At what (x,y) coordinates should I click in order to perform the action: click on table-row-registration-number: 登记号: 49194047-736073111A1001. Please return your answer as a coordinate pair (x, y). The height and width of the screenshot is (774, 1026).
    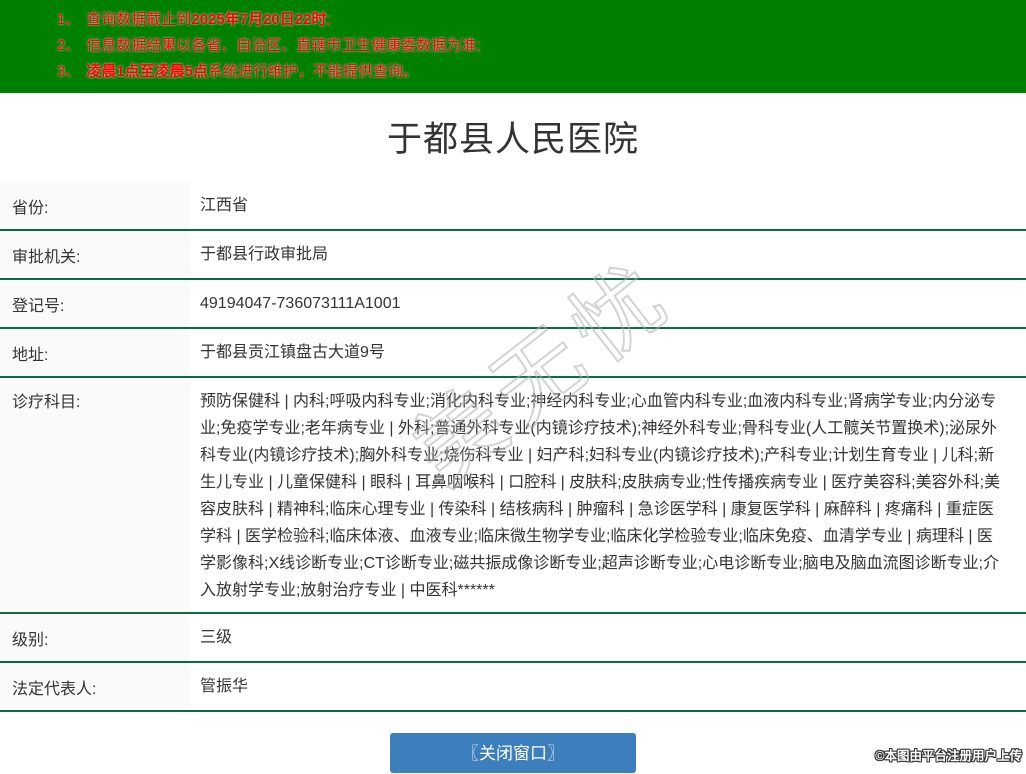
    Looking at the image, I should click on (513, 304).